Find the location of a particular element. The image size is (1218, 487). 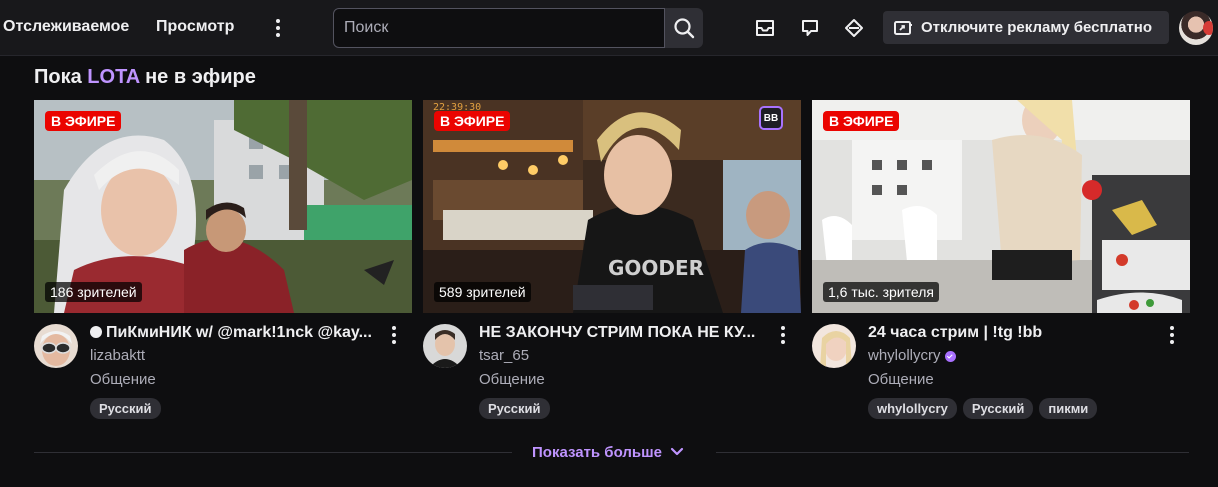

whispers-button is located at coordinates (810, 28).